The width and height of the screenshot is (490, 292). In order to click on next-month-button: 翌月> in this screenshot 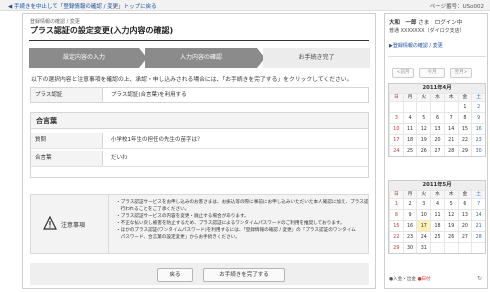, I will do `click(461, 73)`.